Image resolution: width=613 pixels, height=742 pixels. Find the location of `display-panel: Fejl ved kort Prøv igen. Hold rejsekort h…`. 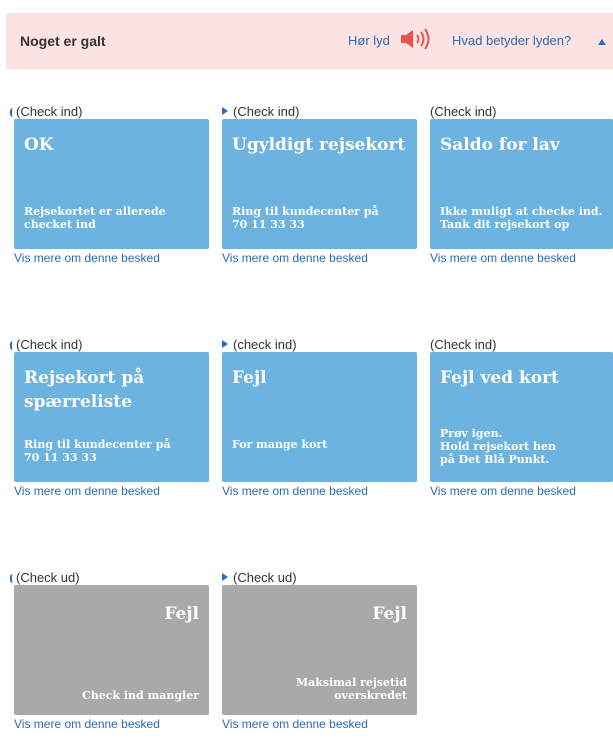

display-panel: Fejl ved kort Prøv igen. Hold rejsekort h… is located at coordinates (521, 417).